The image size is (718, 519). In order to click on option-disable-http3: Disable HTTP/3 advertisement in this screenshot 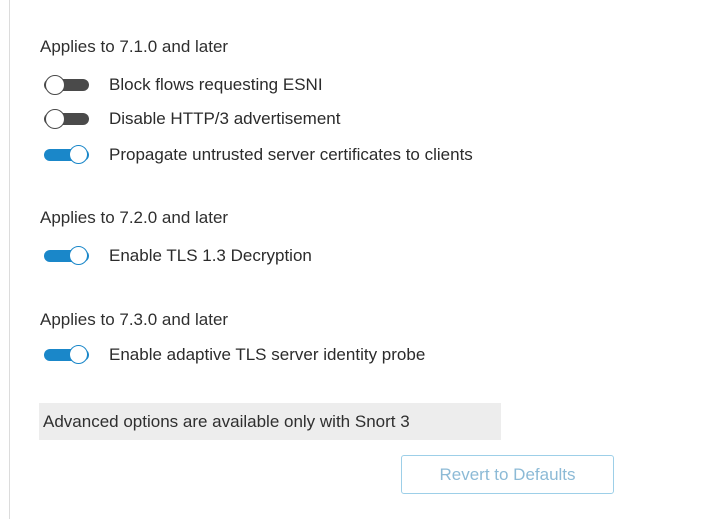, I will do `click(192, 119)`.